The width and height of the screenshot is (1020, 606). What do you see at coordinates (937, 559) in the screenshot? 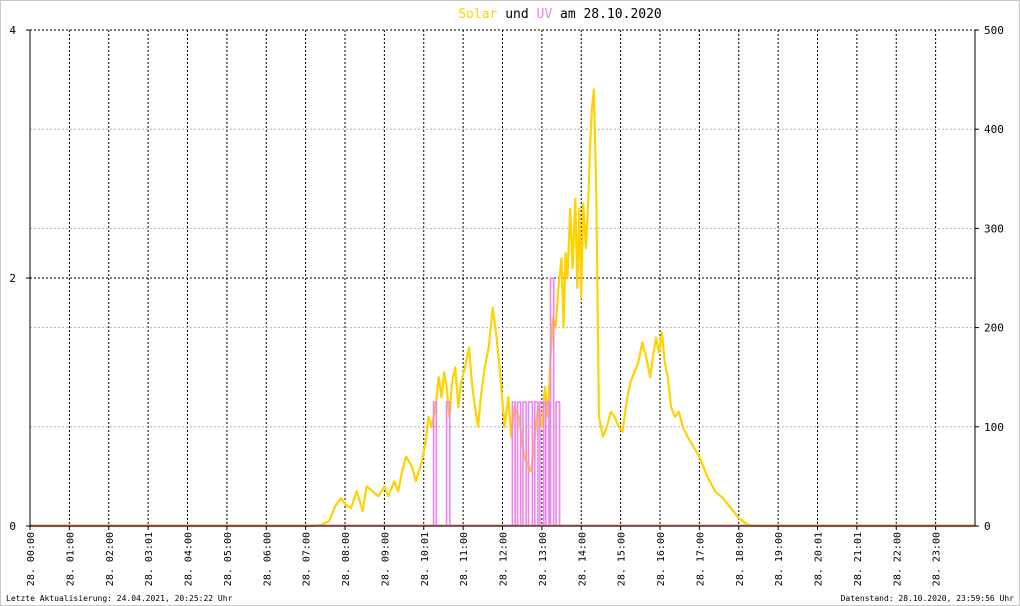
I see `x-tick-label: 28. 23:00` at bounding box center [937, 559].